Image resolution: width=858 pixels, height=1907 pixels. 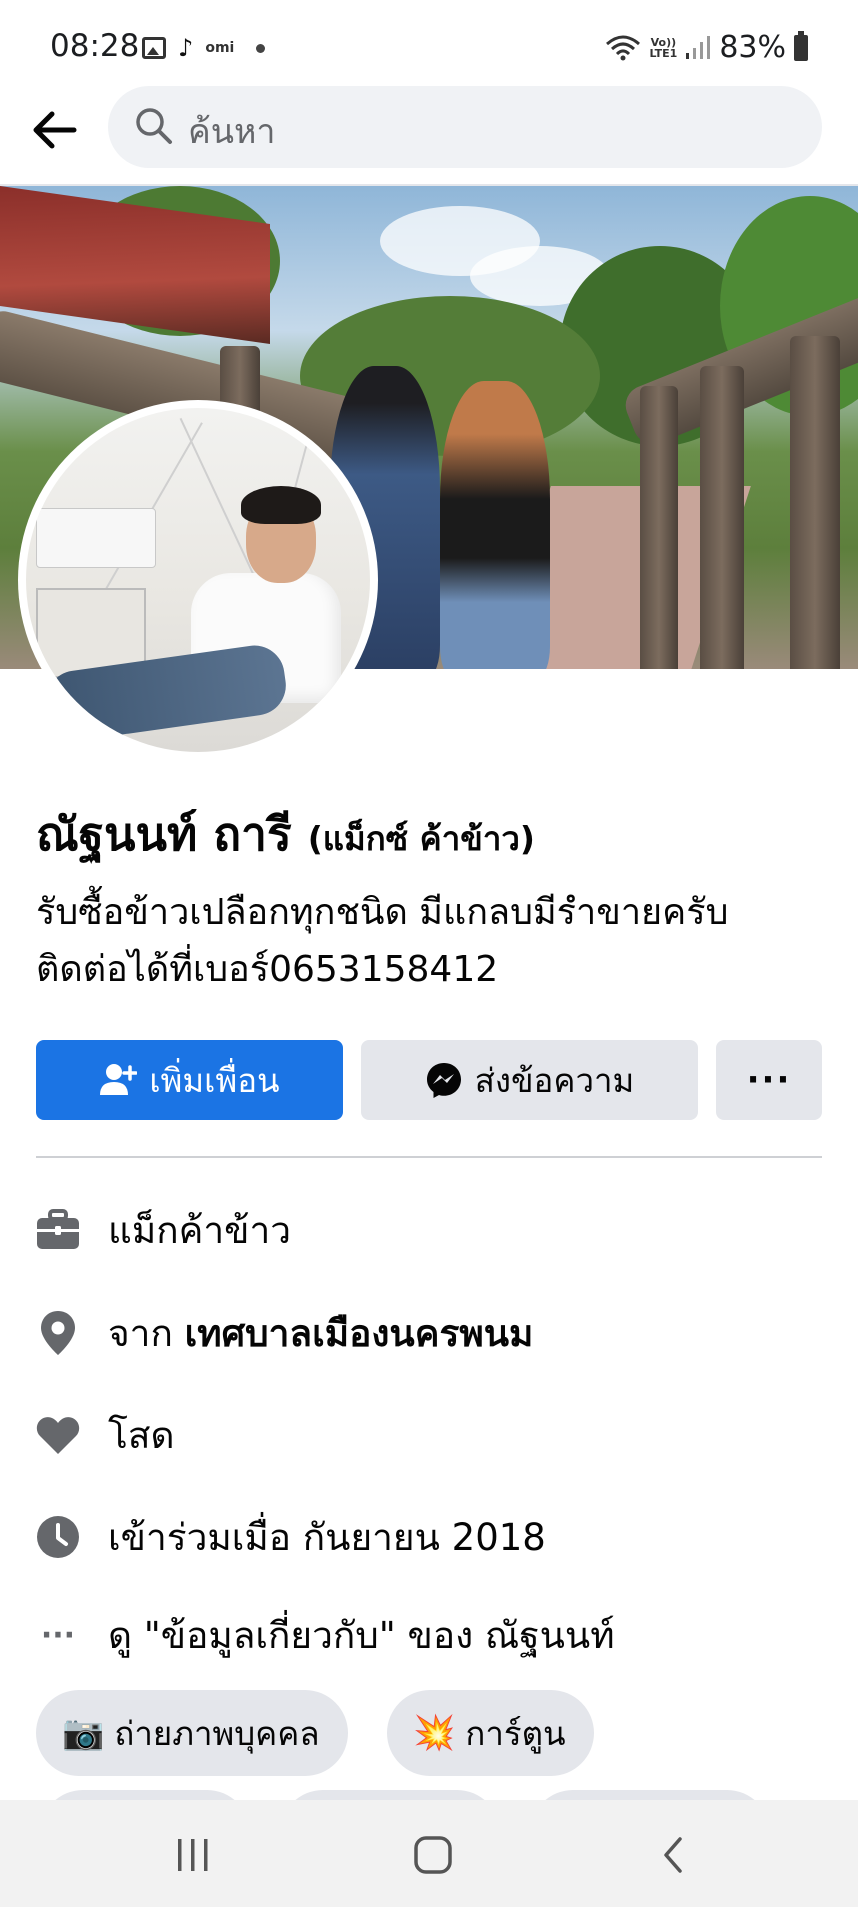 I want to click on status-left-icons: ♪ omi, so click(x=204, y=48).